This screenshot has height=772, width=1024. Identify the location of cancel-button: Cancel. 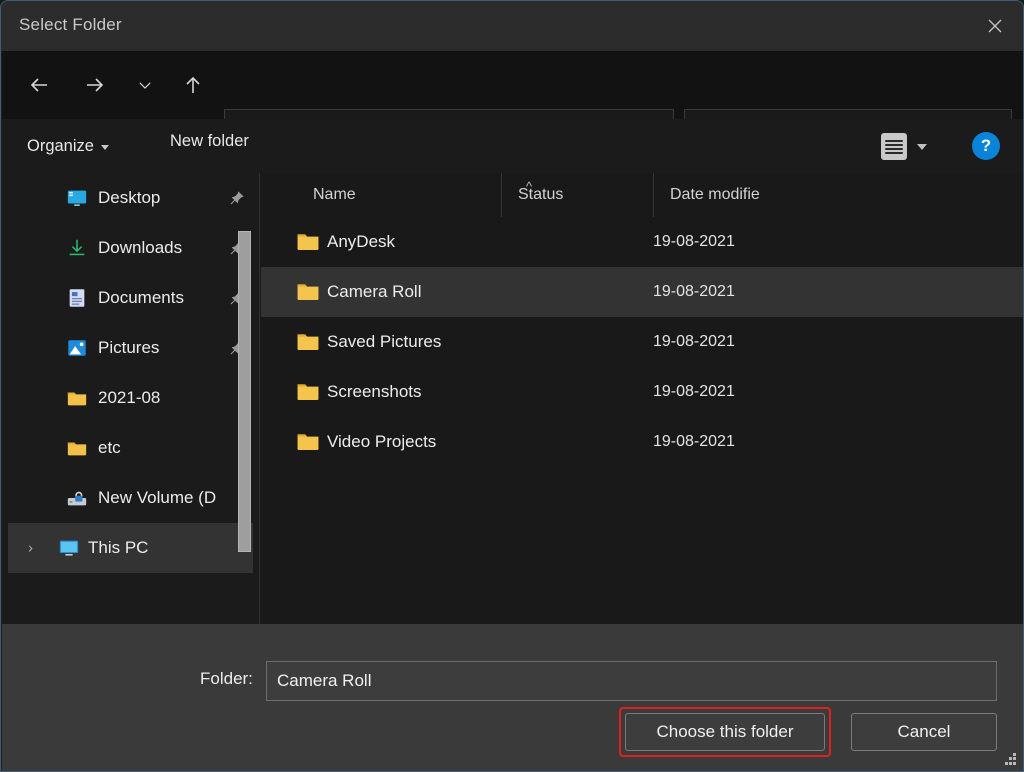
(924, 732).